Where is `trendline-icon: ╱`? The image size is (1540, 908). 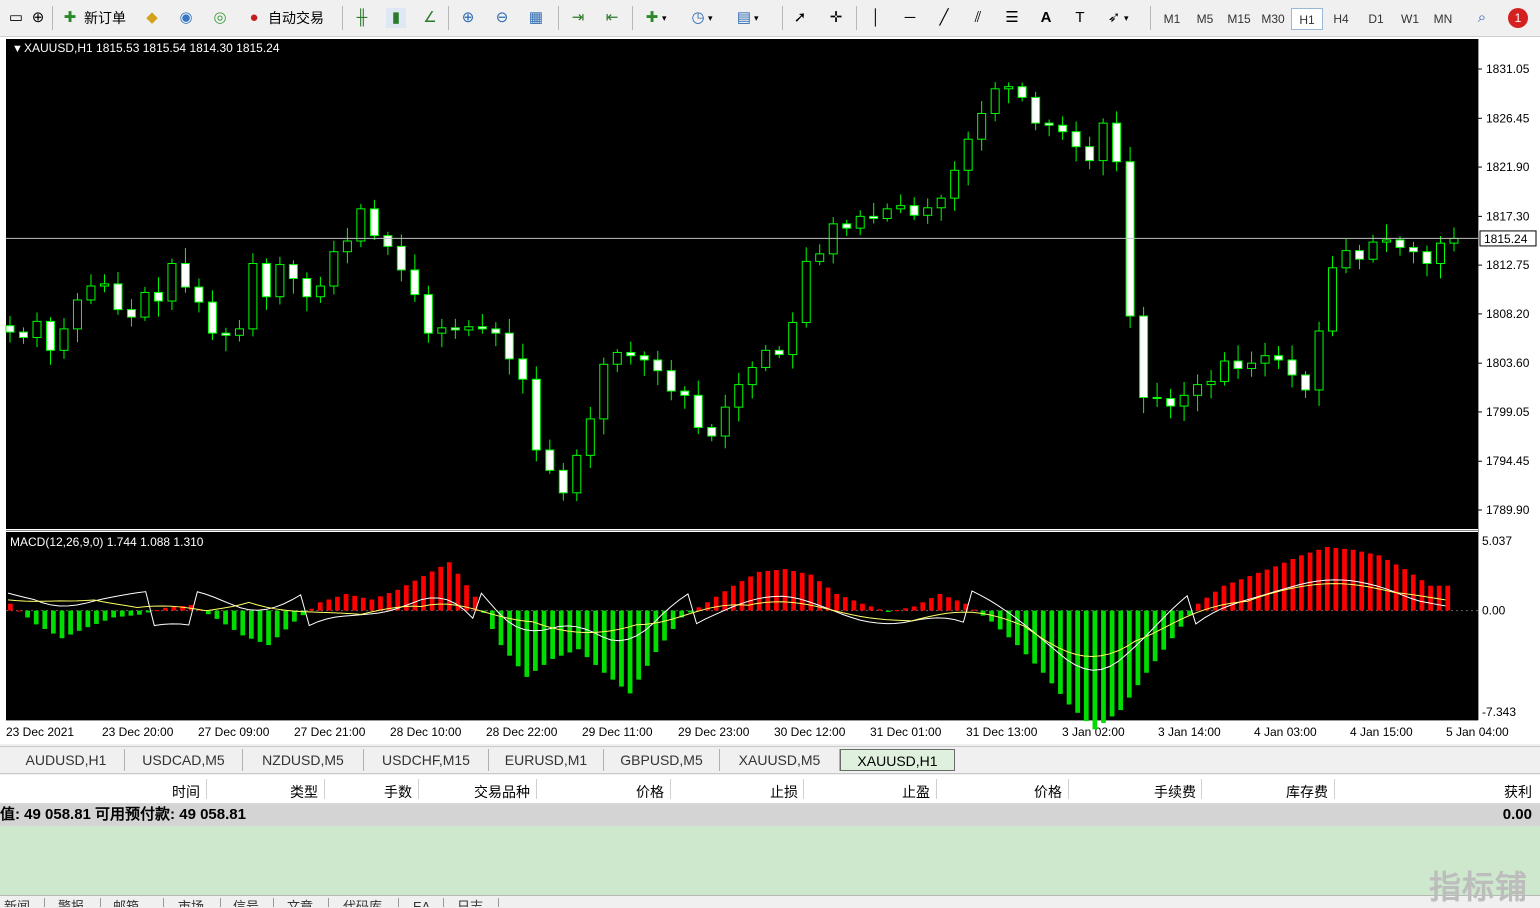 trendline-icon: ╱ is located at coordinates (944, 18).